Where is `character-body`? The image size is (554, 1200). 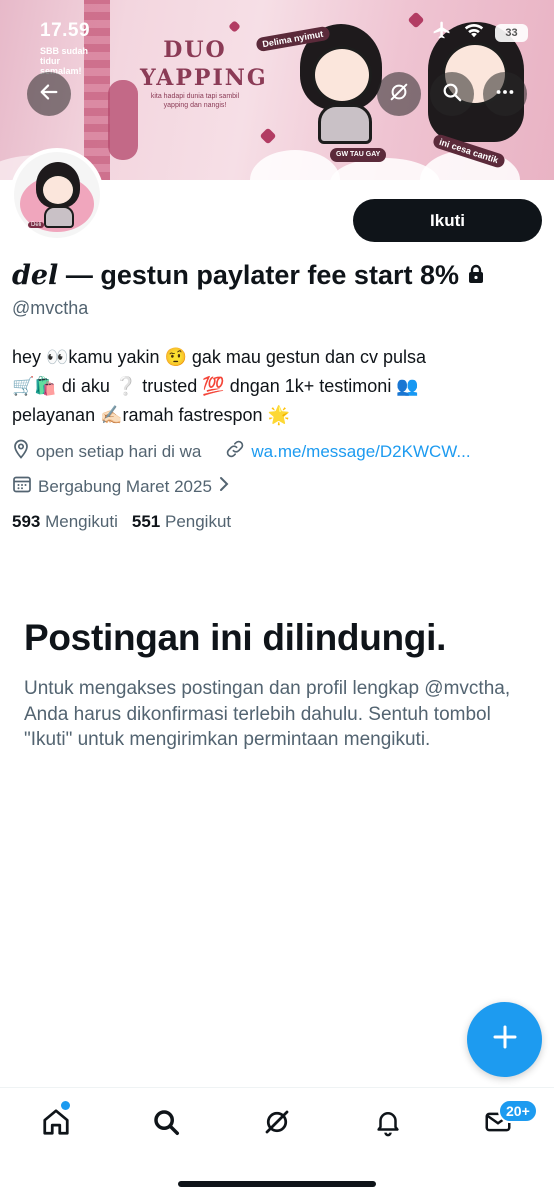 character-body is located at coordinates (345, 124).